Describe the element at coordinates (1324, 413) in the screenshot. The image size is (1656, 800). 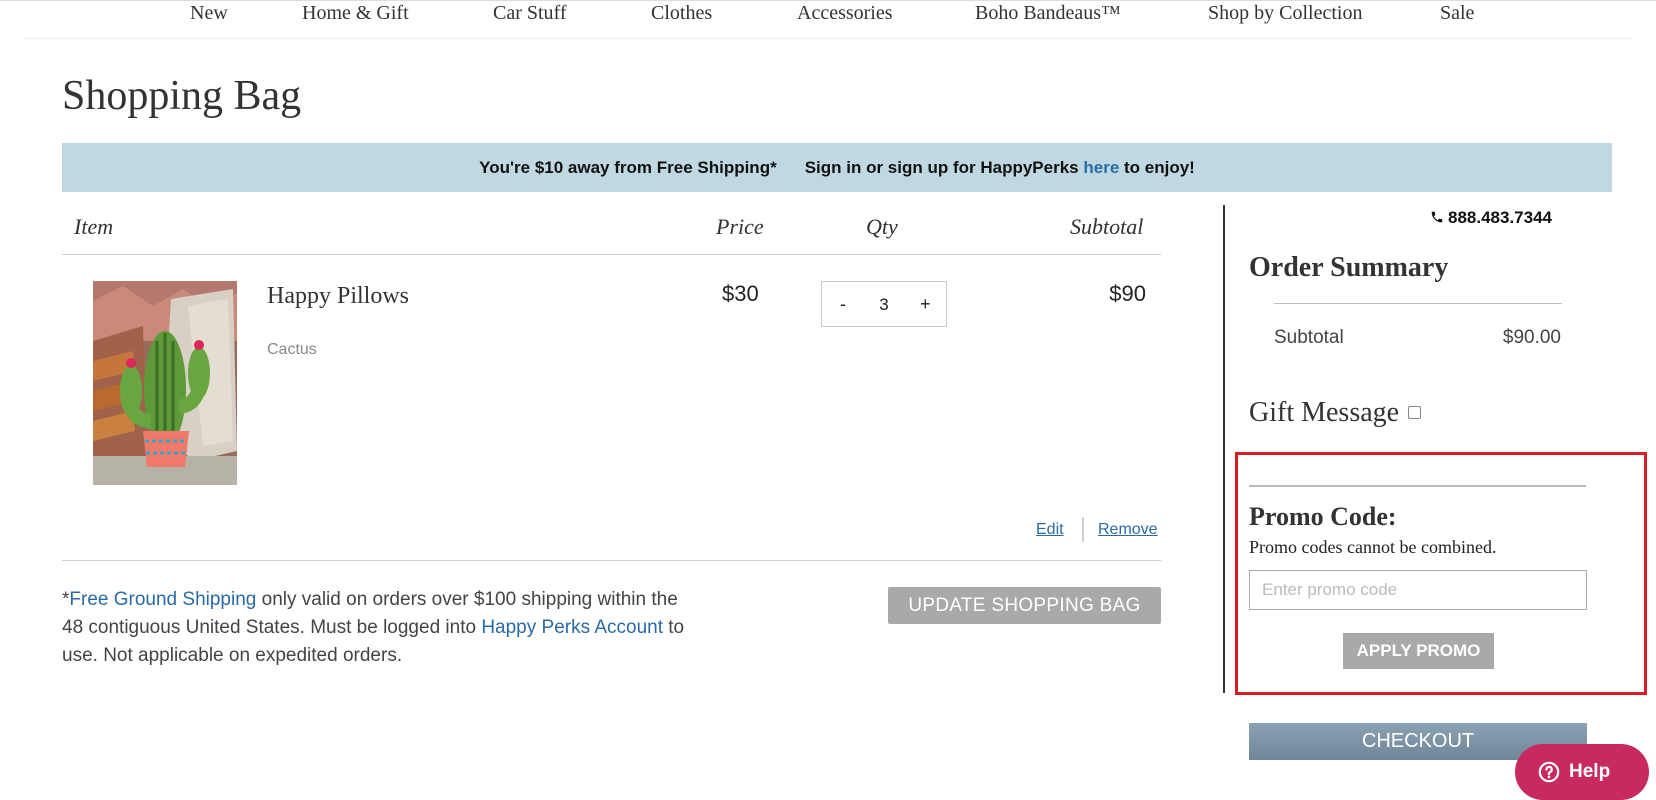
I see `gift-message-label: Gift Message` at that location.